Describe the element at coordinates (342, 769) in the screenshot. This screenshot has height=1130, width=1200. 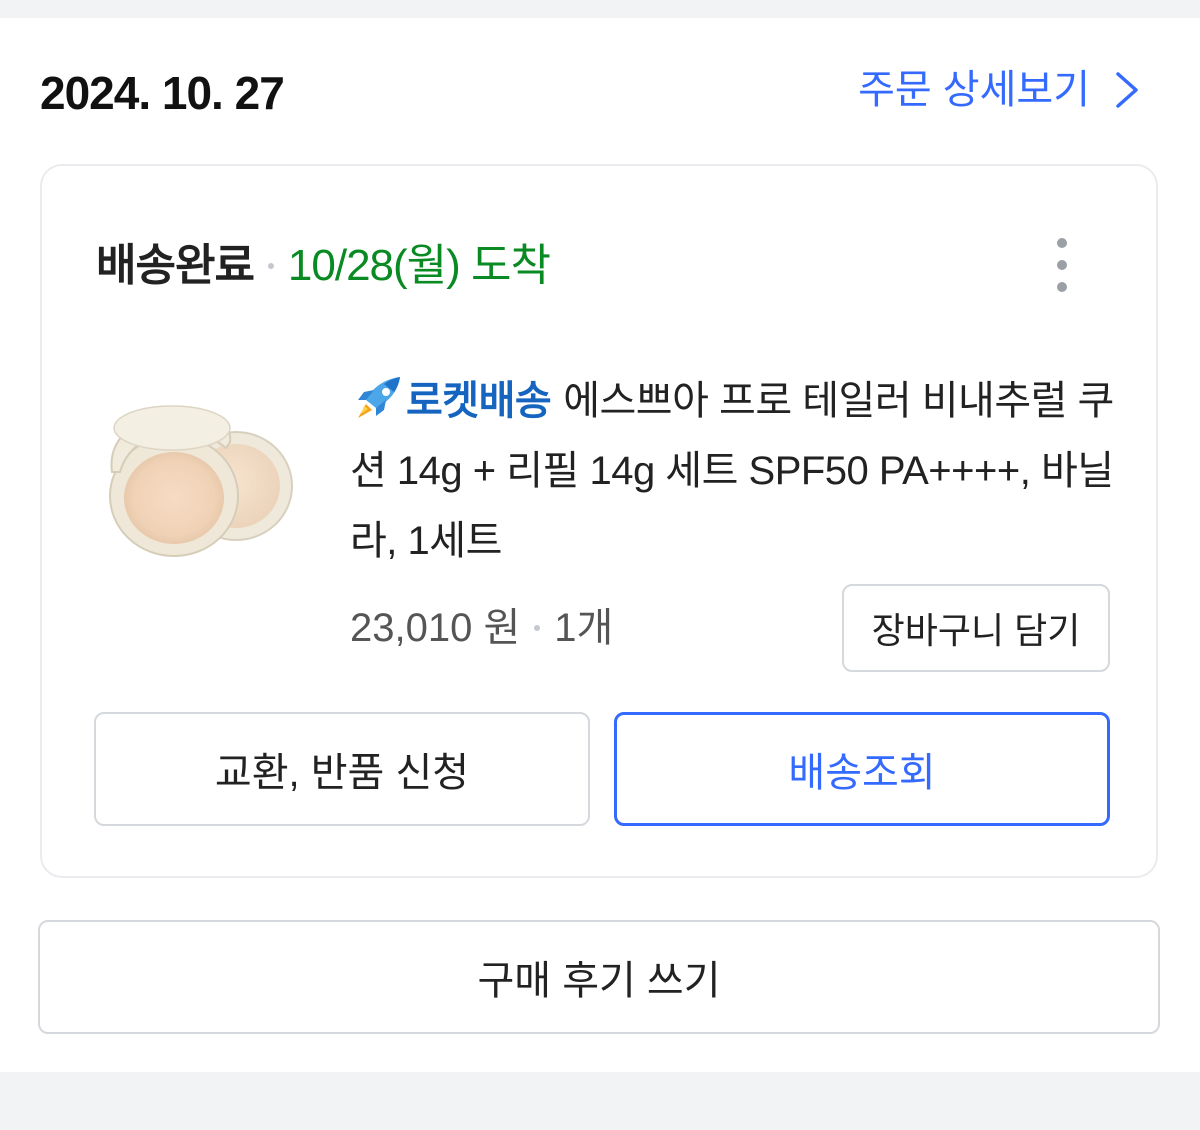
I see `exchange-return-button: 교환, 반품 신청` at that location.